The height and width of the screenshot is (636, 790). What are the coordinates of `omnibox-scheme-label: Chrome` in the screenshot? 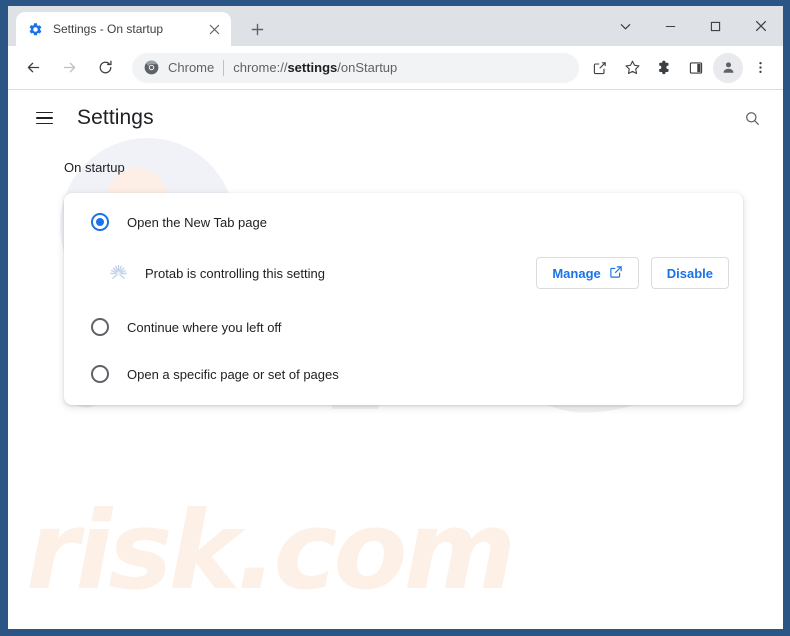 It's located at (191, 67).